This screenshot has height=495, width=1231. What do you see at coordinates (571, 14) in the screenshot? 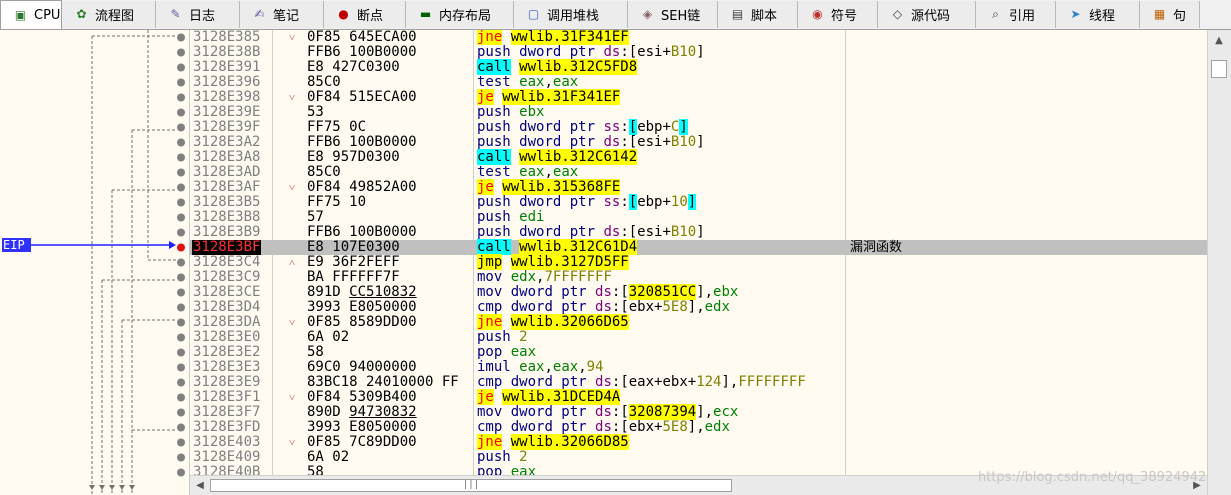
I see `tab-call-stack: ▢ 调用堆栈` at bounding box center [571, 14].